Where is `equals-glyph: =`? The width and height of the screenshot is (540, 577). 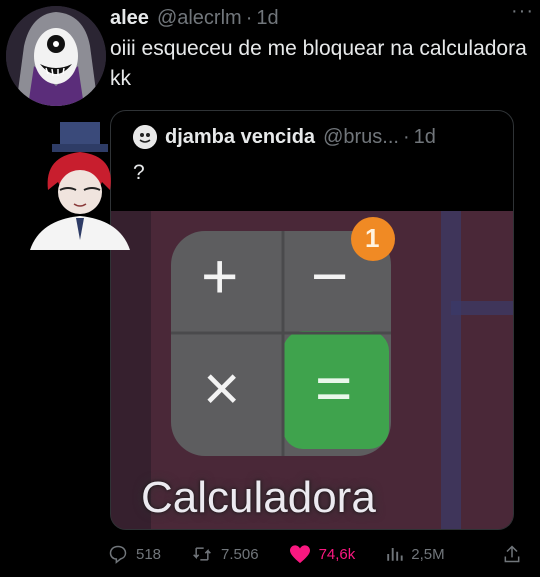
equals-glyph: = is located at coordinates (334, 388).